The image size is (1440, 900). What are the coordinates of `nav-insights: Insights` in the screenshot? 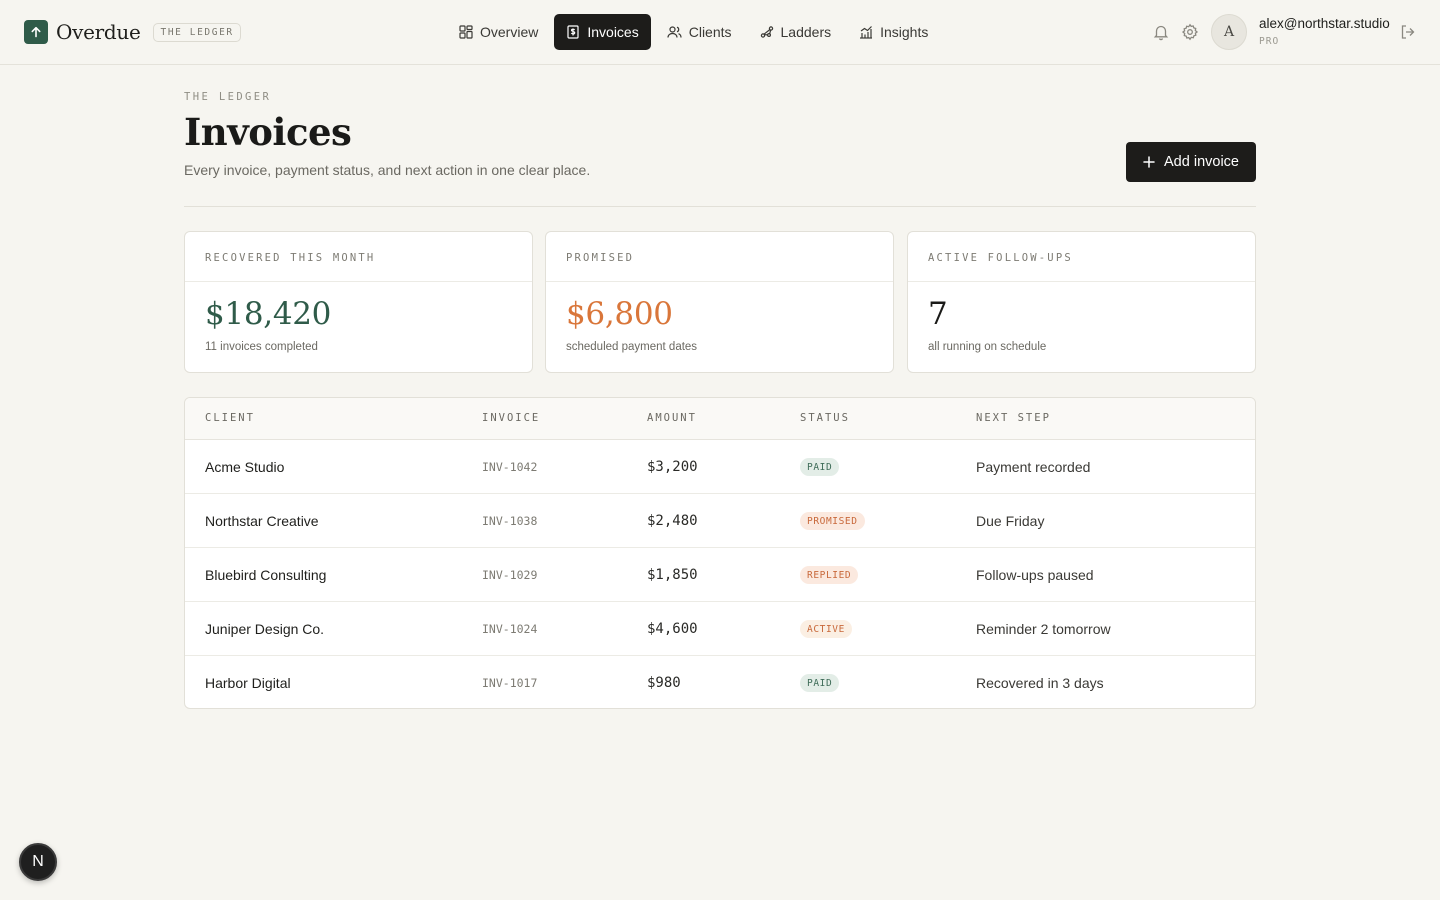 It's located at (893, 32).